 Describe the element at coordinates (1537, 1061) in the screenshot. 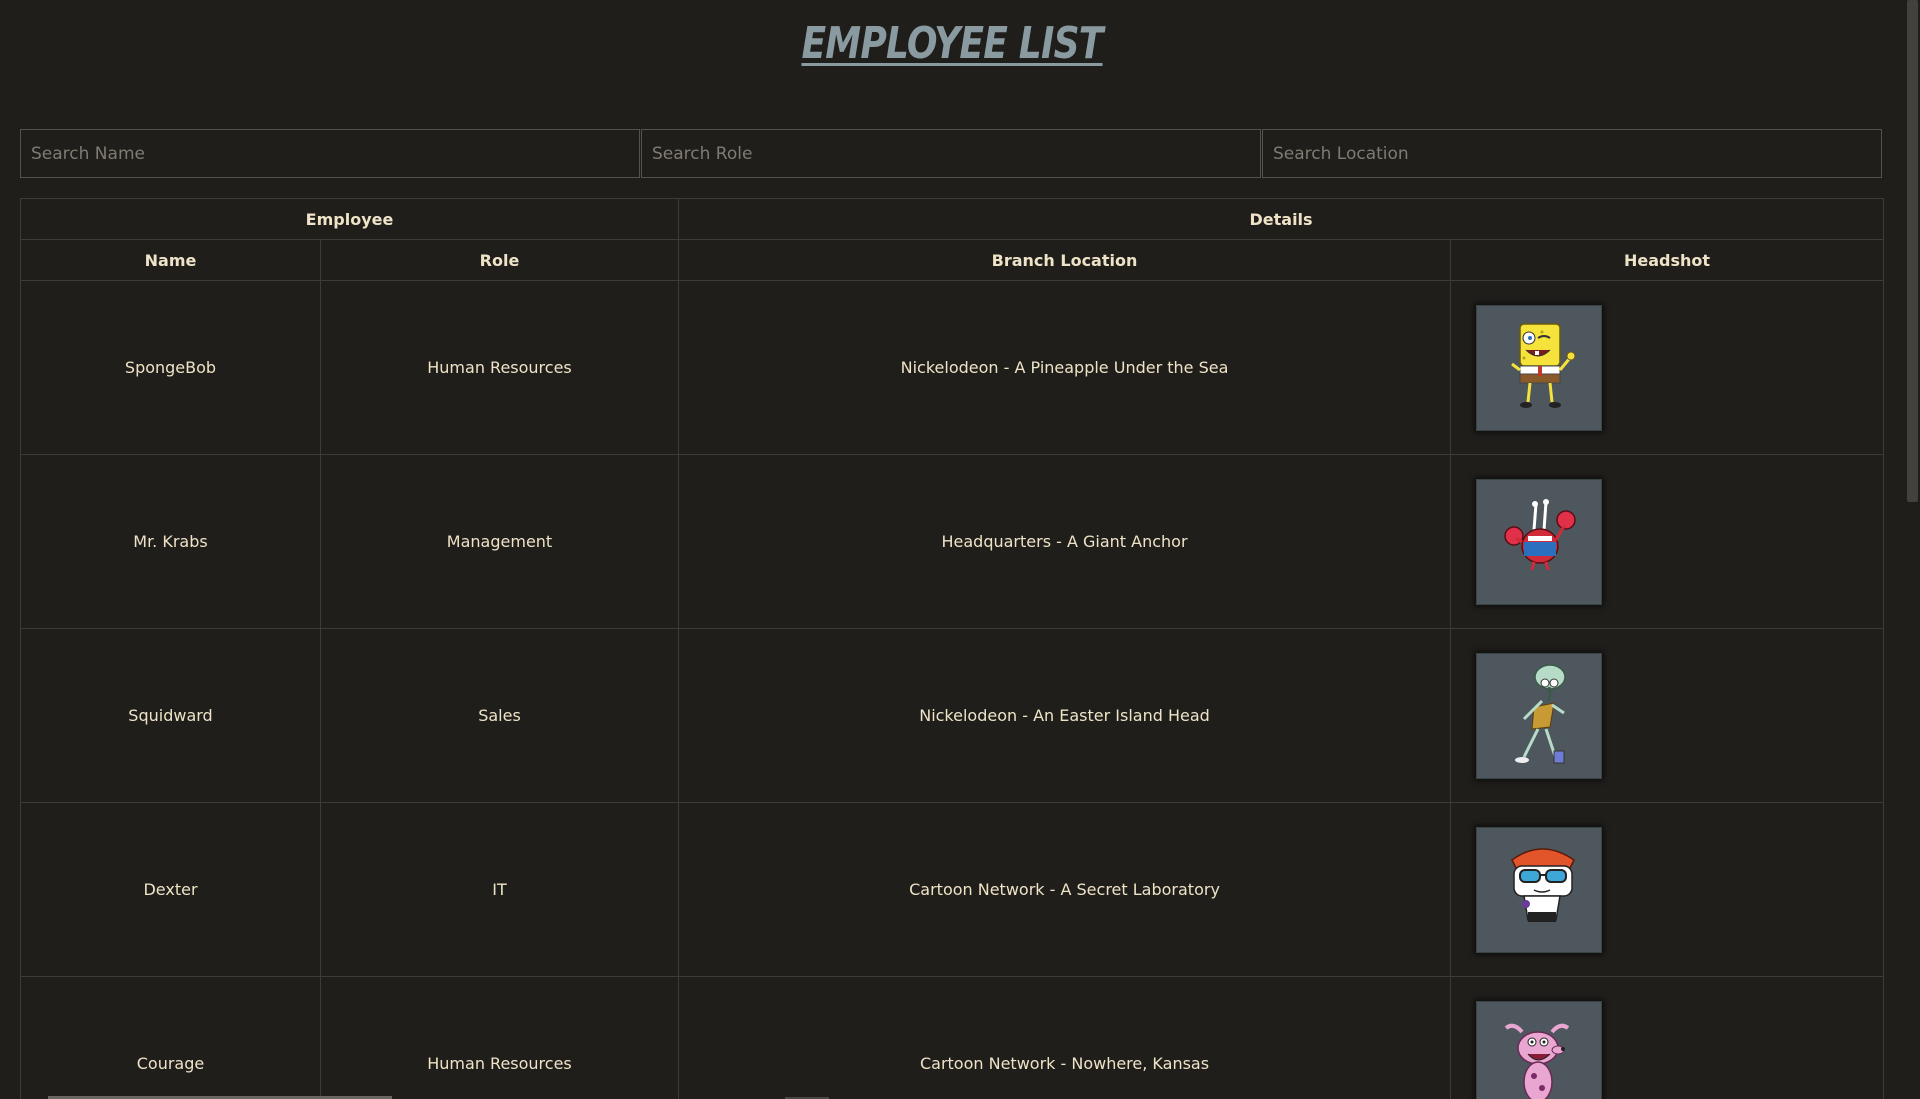

I see `courage-icon` at that location.